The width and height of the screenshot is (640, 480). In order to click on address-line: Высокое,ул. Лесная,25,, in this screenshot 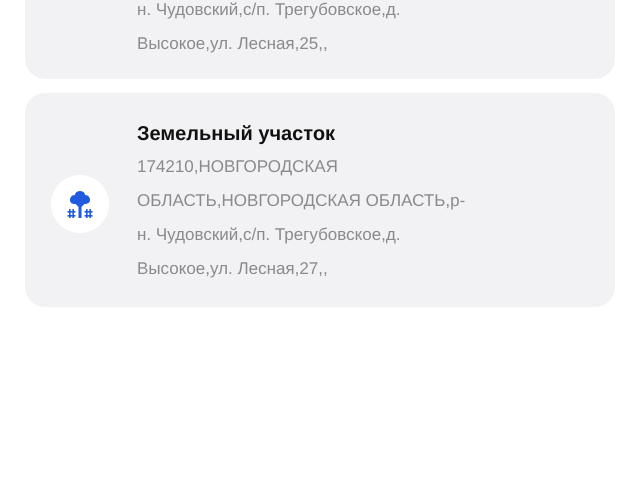, I will do `click(233, 44)`.